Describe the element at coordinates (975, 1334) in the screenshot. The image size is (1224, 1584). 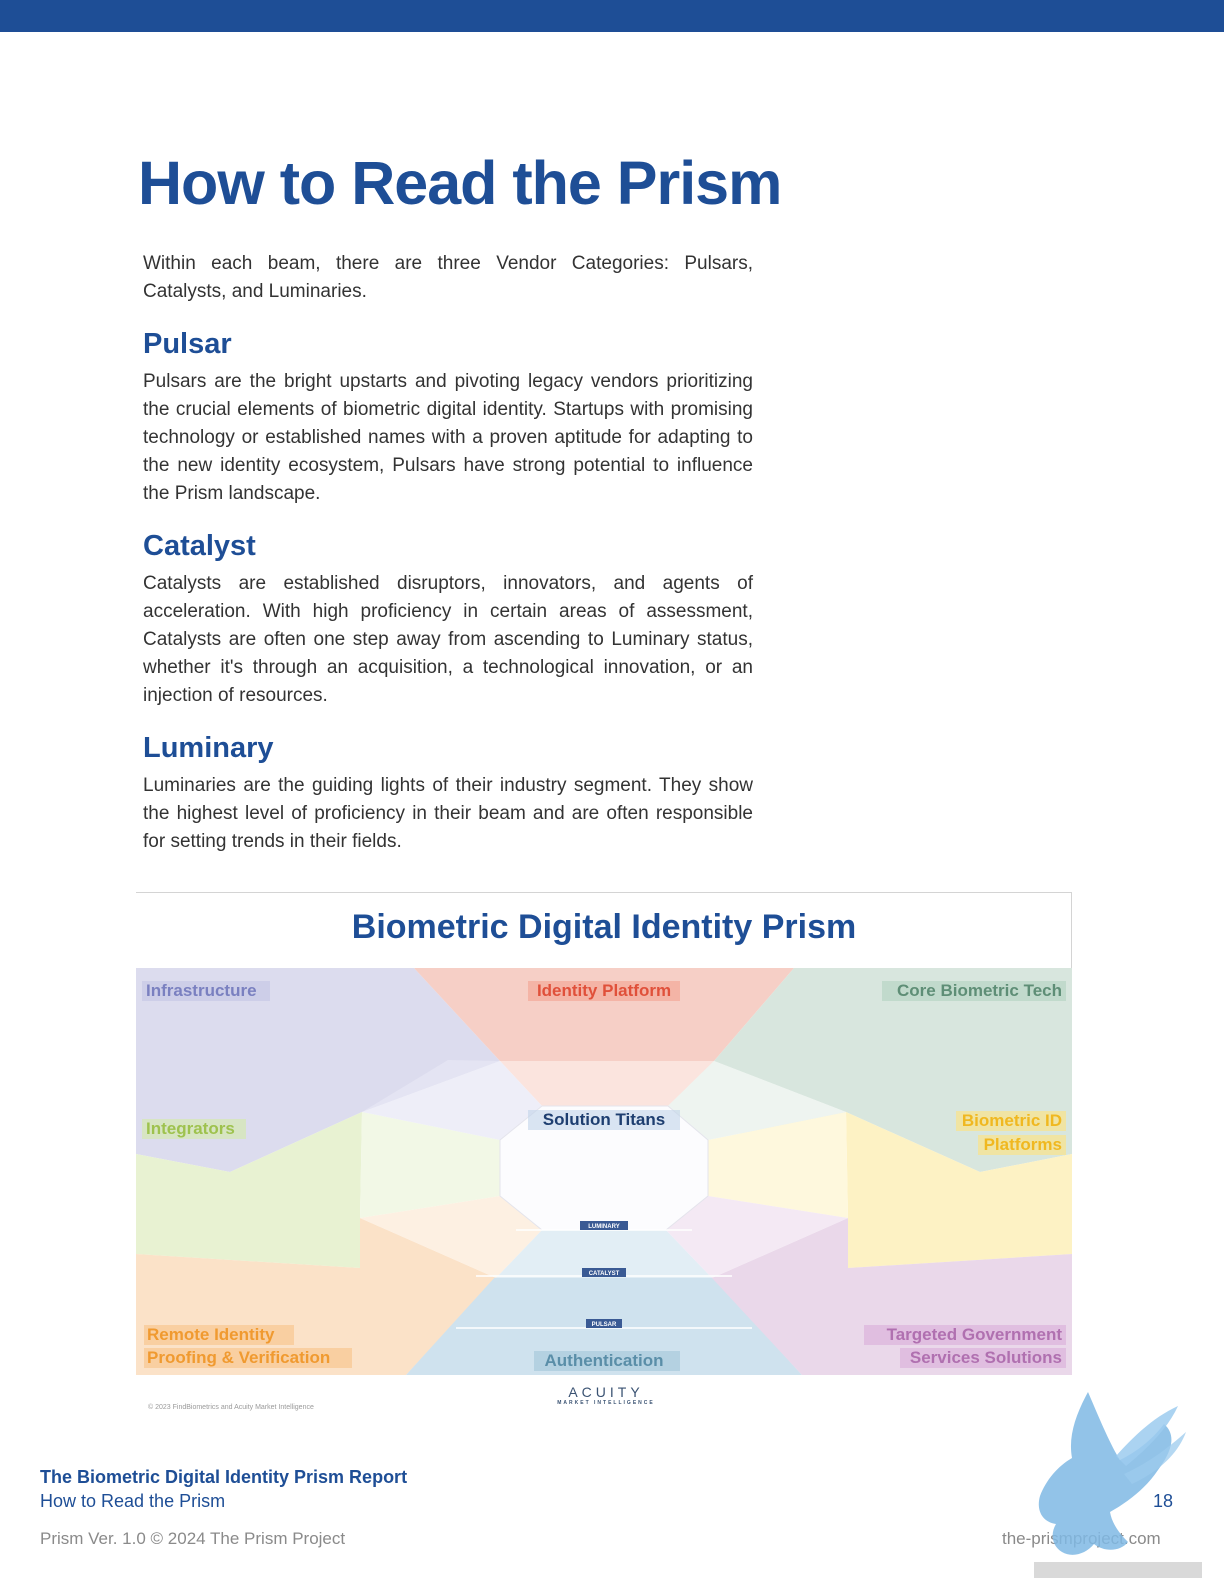
I see `label-targeted-government-line1: Targeted Government` at that location.